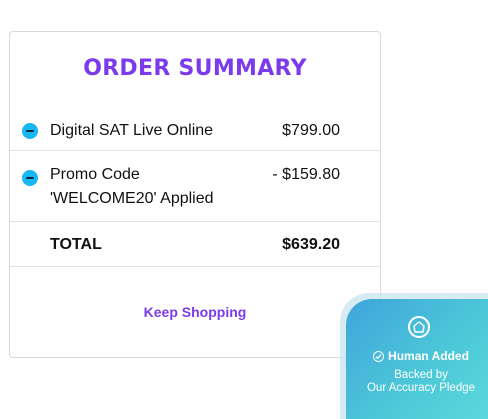 The height and width of the screenshot is (419, 488). I want to click on home-badge-icon, so click(419, 327).